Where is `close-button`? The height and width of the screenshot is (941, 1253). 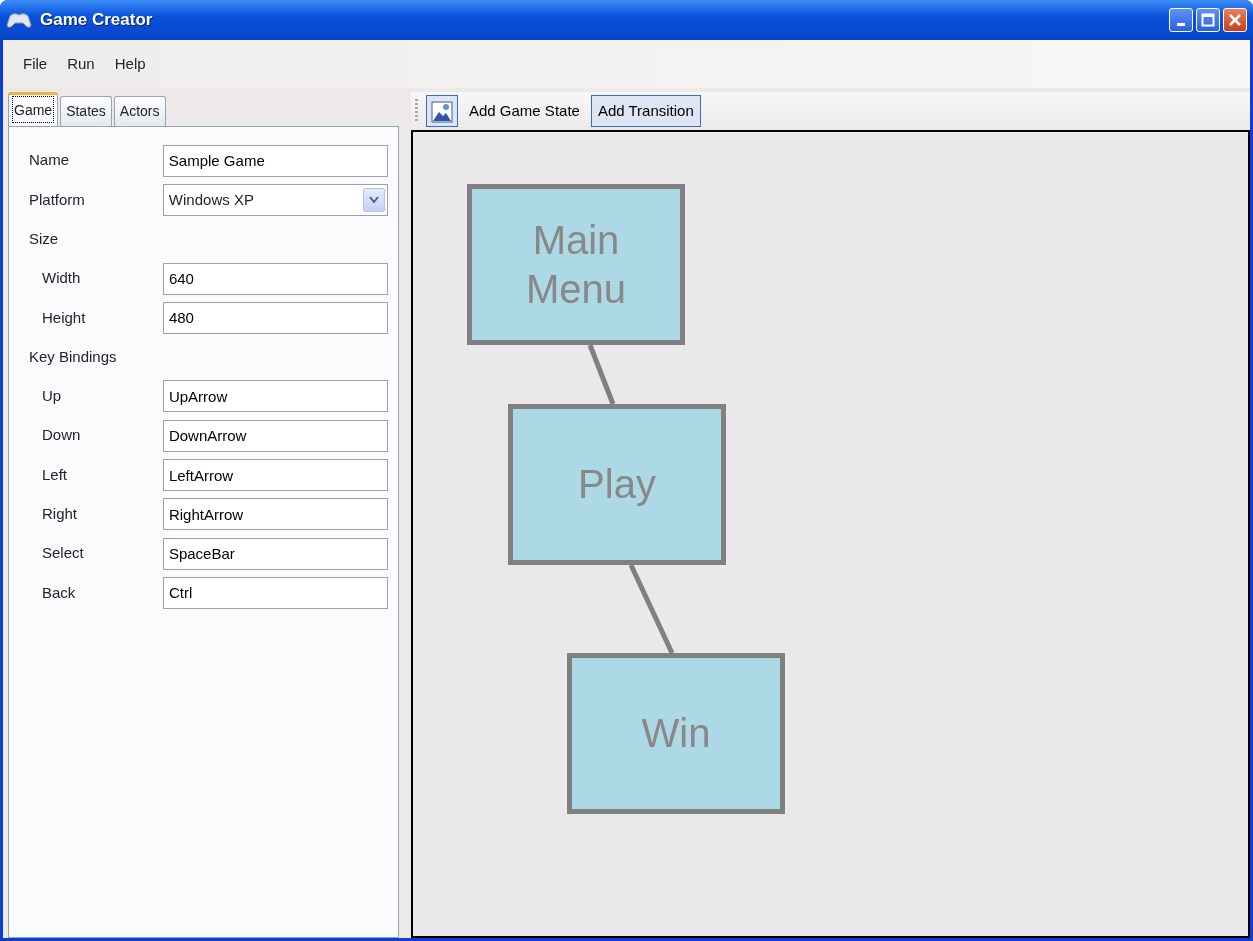 close-button is located at coordinates (1235, 20).